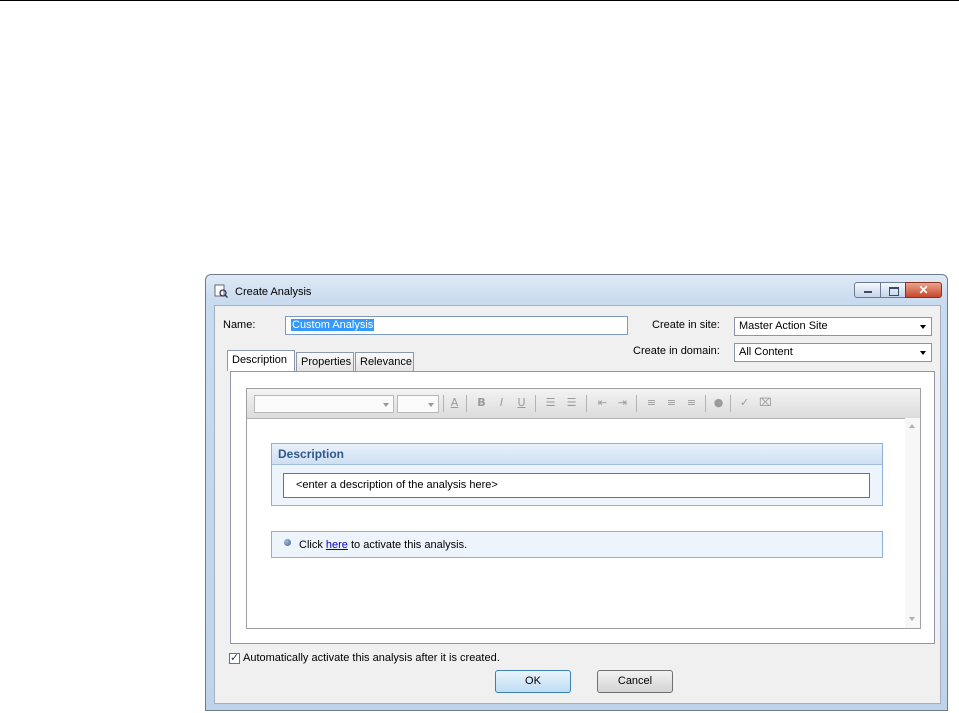 The image size is (959, 713). Describe the element at coordinates (273, 292) in the screenshot. I see `window-title: Create Analysis` at that location.